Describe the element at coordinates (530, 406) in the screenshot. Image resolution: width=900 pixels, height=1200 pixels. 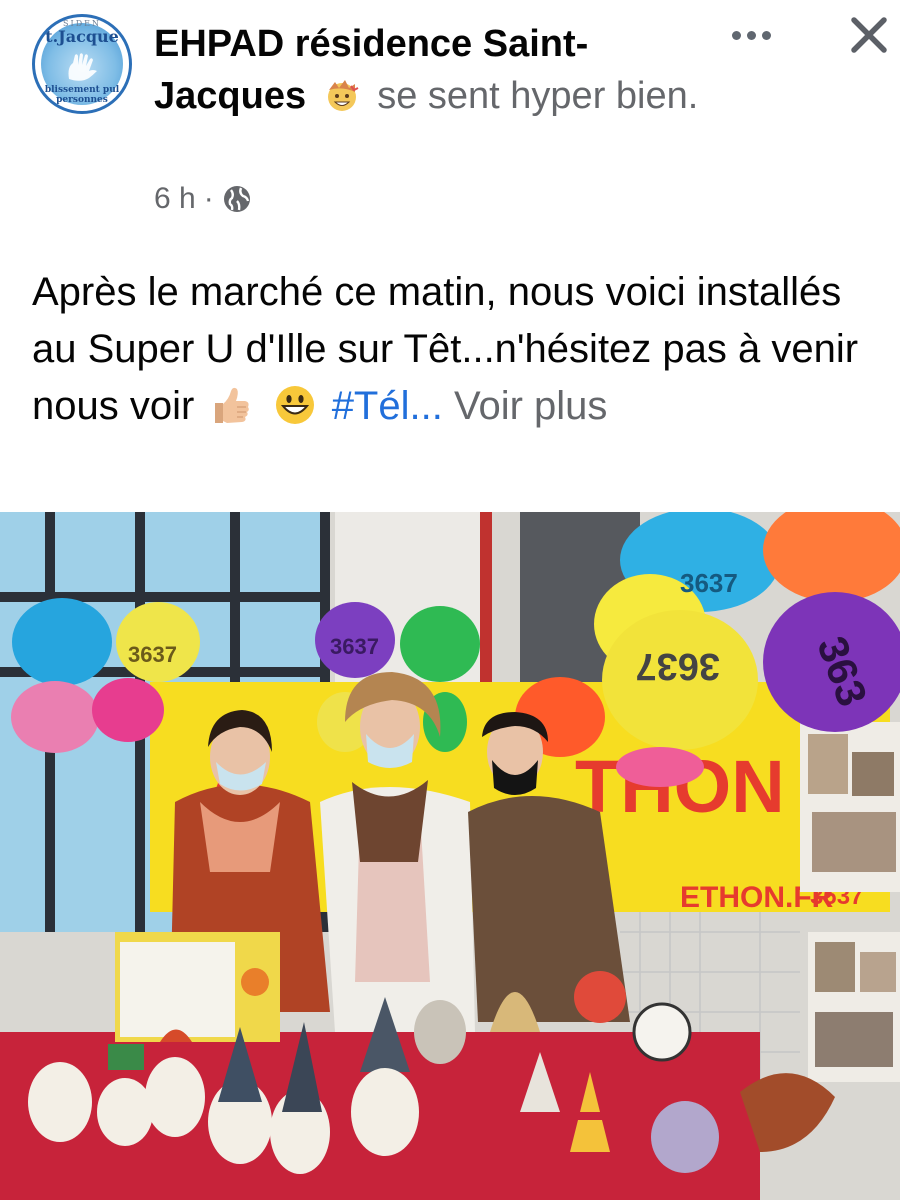
I see `see-more-link: Voir plus` at that location.